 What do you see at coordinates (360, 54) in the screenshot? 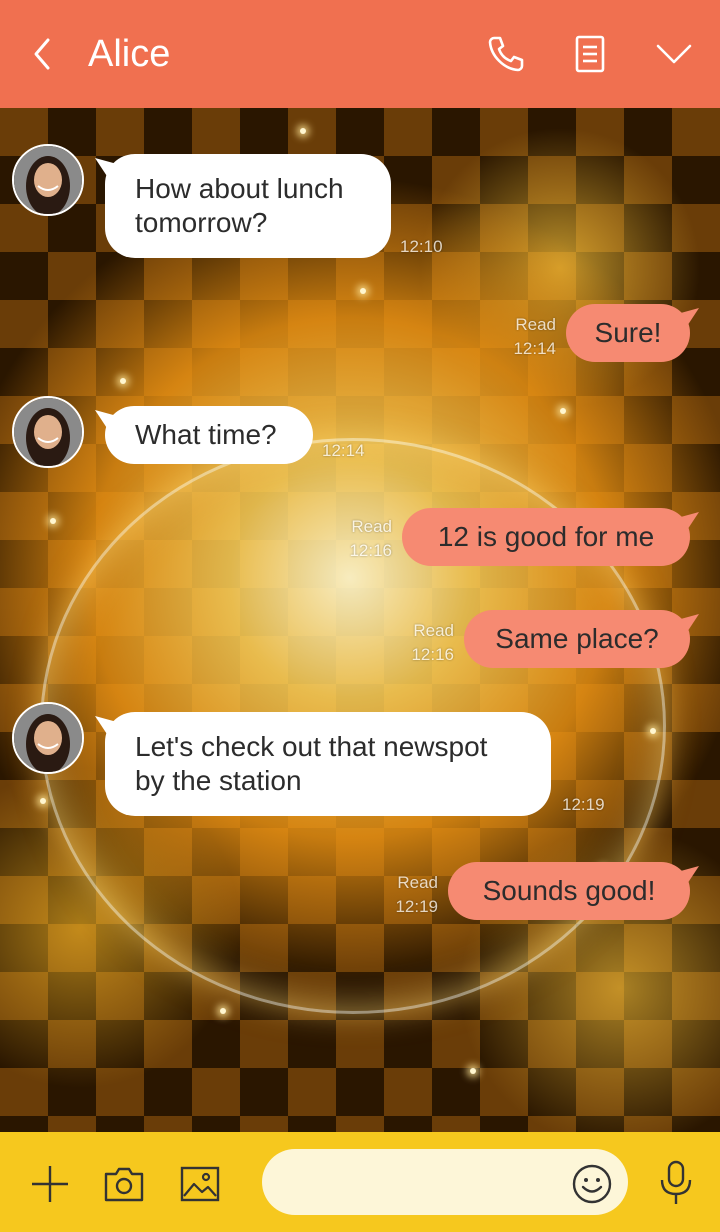
I see `chat-header: Alice` at bounding box center [360, 54].